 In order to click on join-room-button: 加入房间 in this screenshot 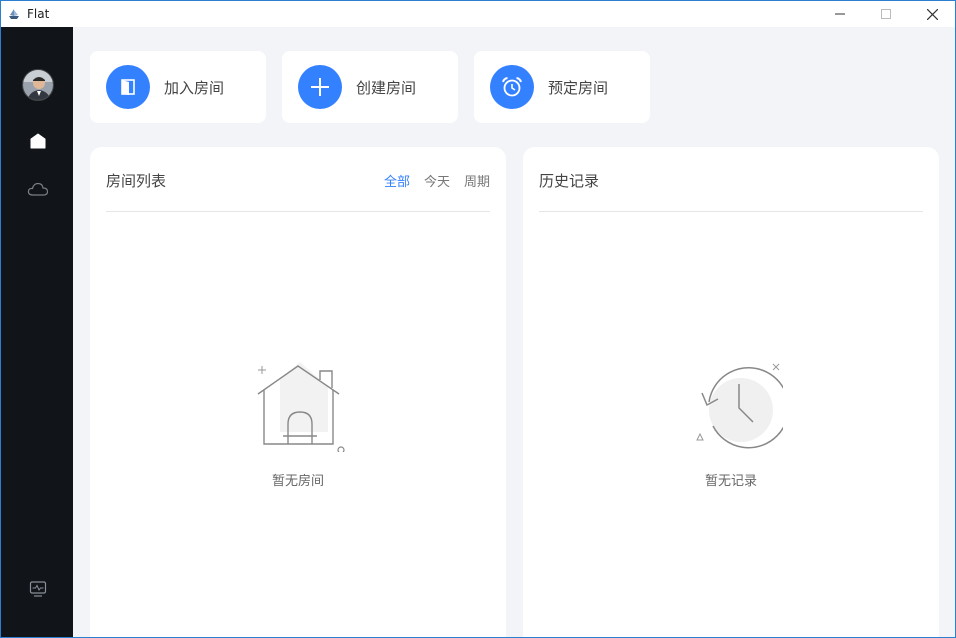, I will do `click(178, 87)`.